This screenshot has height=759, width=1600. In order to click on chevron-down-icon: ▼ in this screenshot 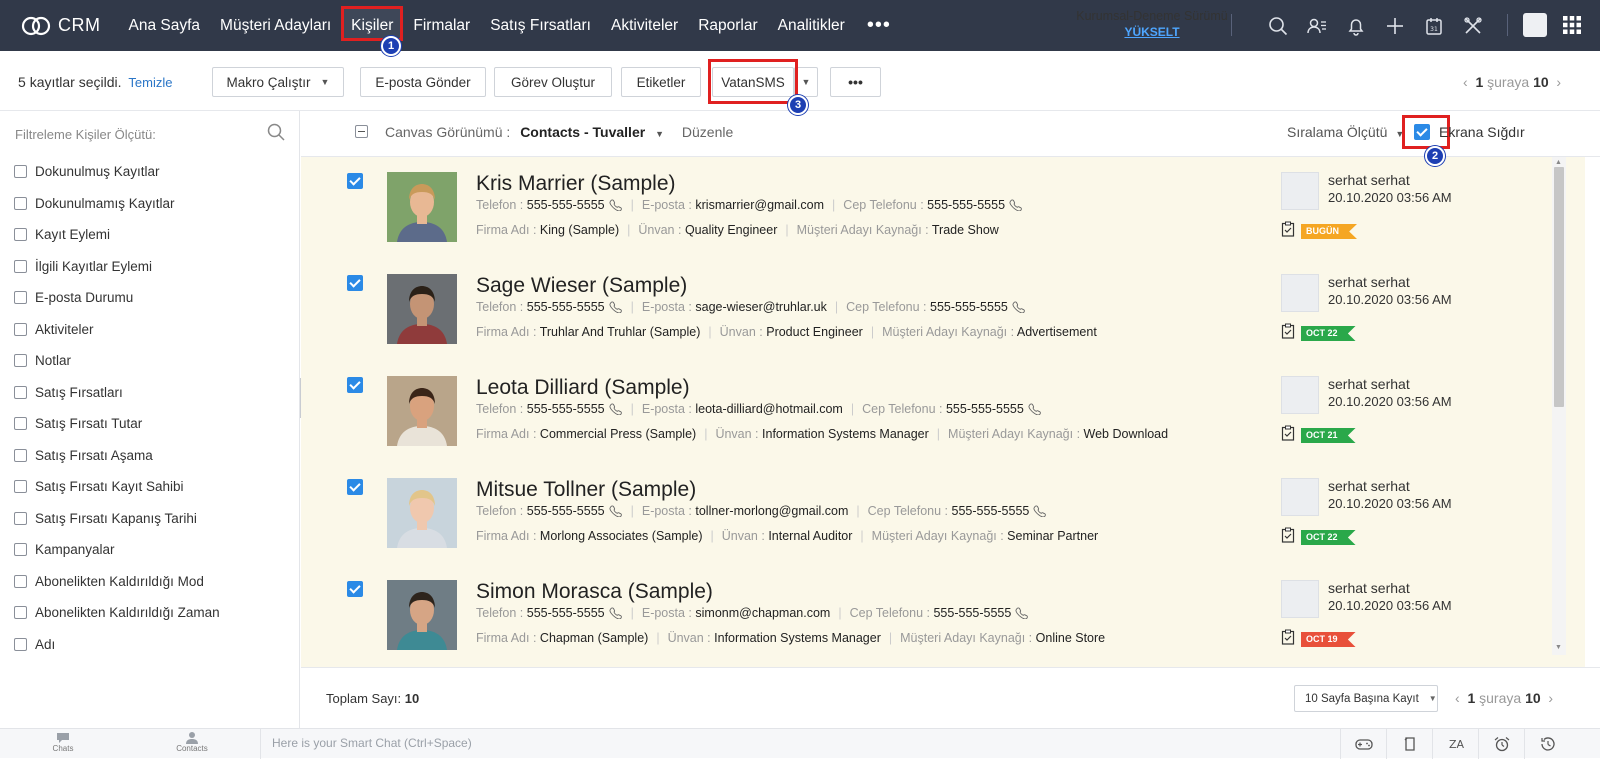, I will do `click(659, 134)`.